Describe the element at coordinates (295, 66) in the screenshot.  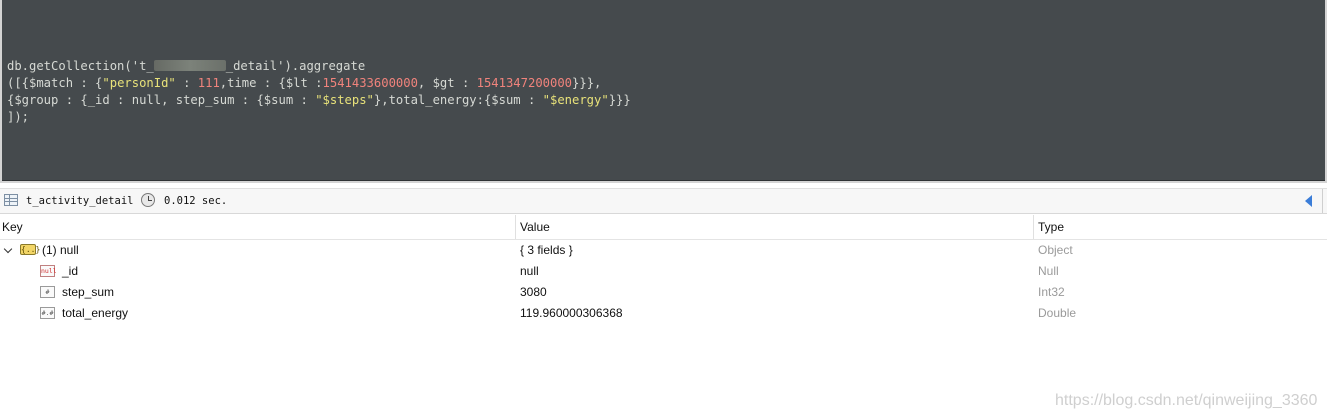
I see `code-line-1-part-b: _detail').aggregate` at that location.